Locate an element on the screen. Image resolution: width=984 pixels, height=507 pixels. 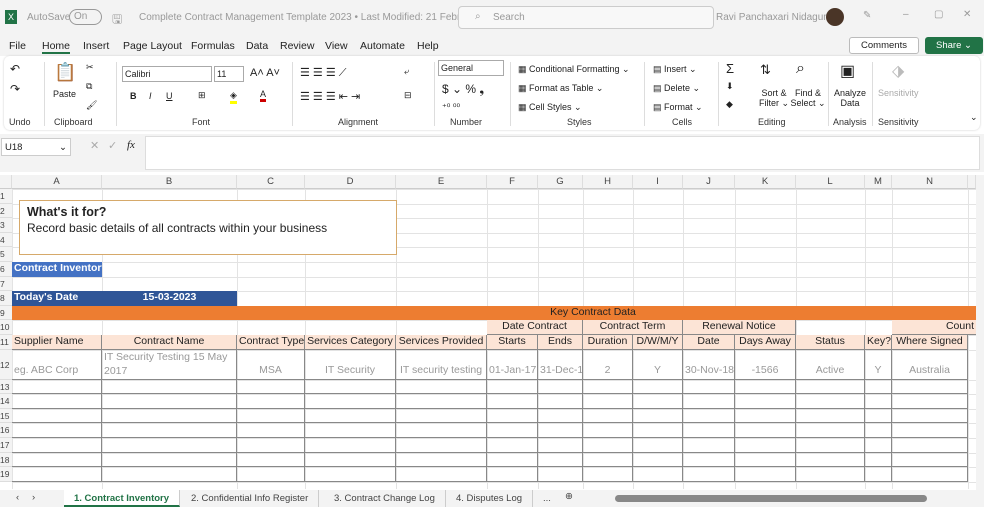
autosave-toggle: On is located at coordinates (85, 17).